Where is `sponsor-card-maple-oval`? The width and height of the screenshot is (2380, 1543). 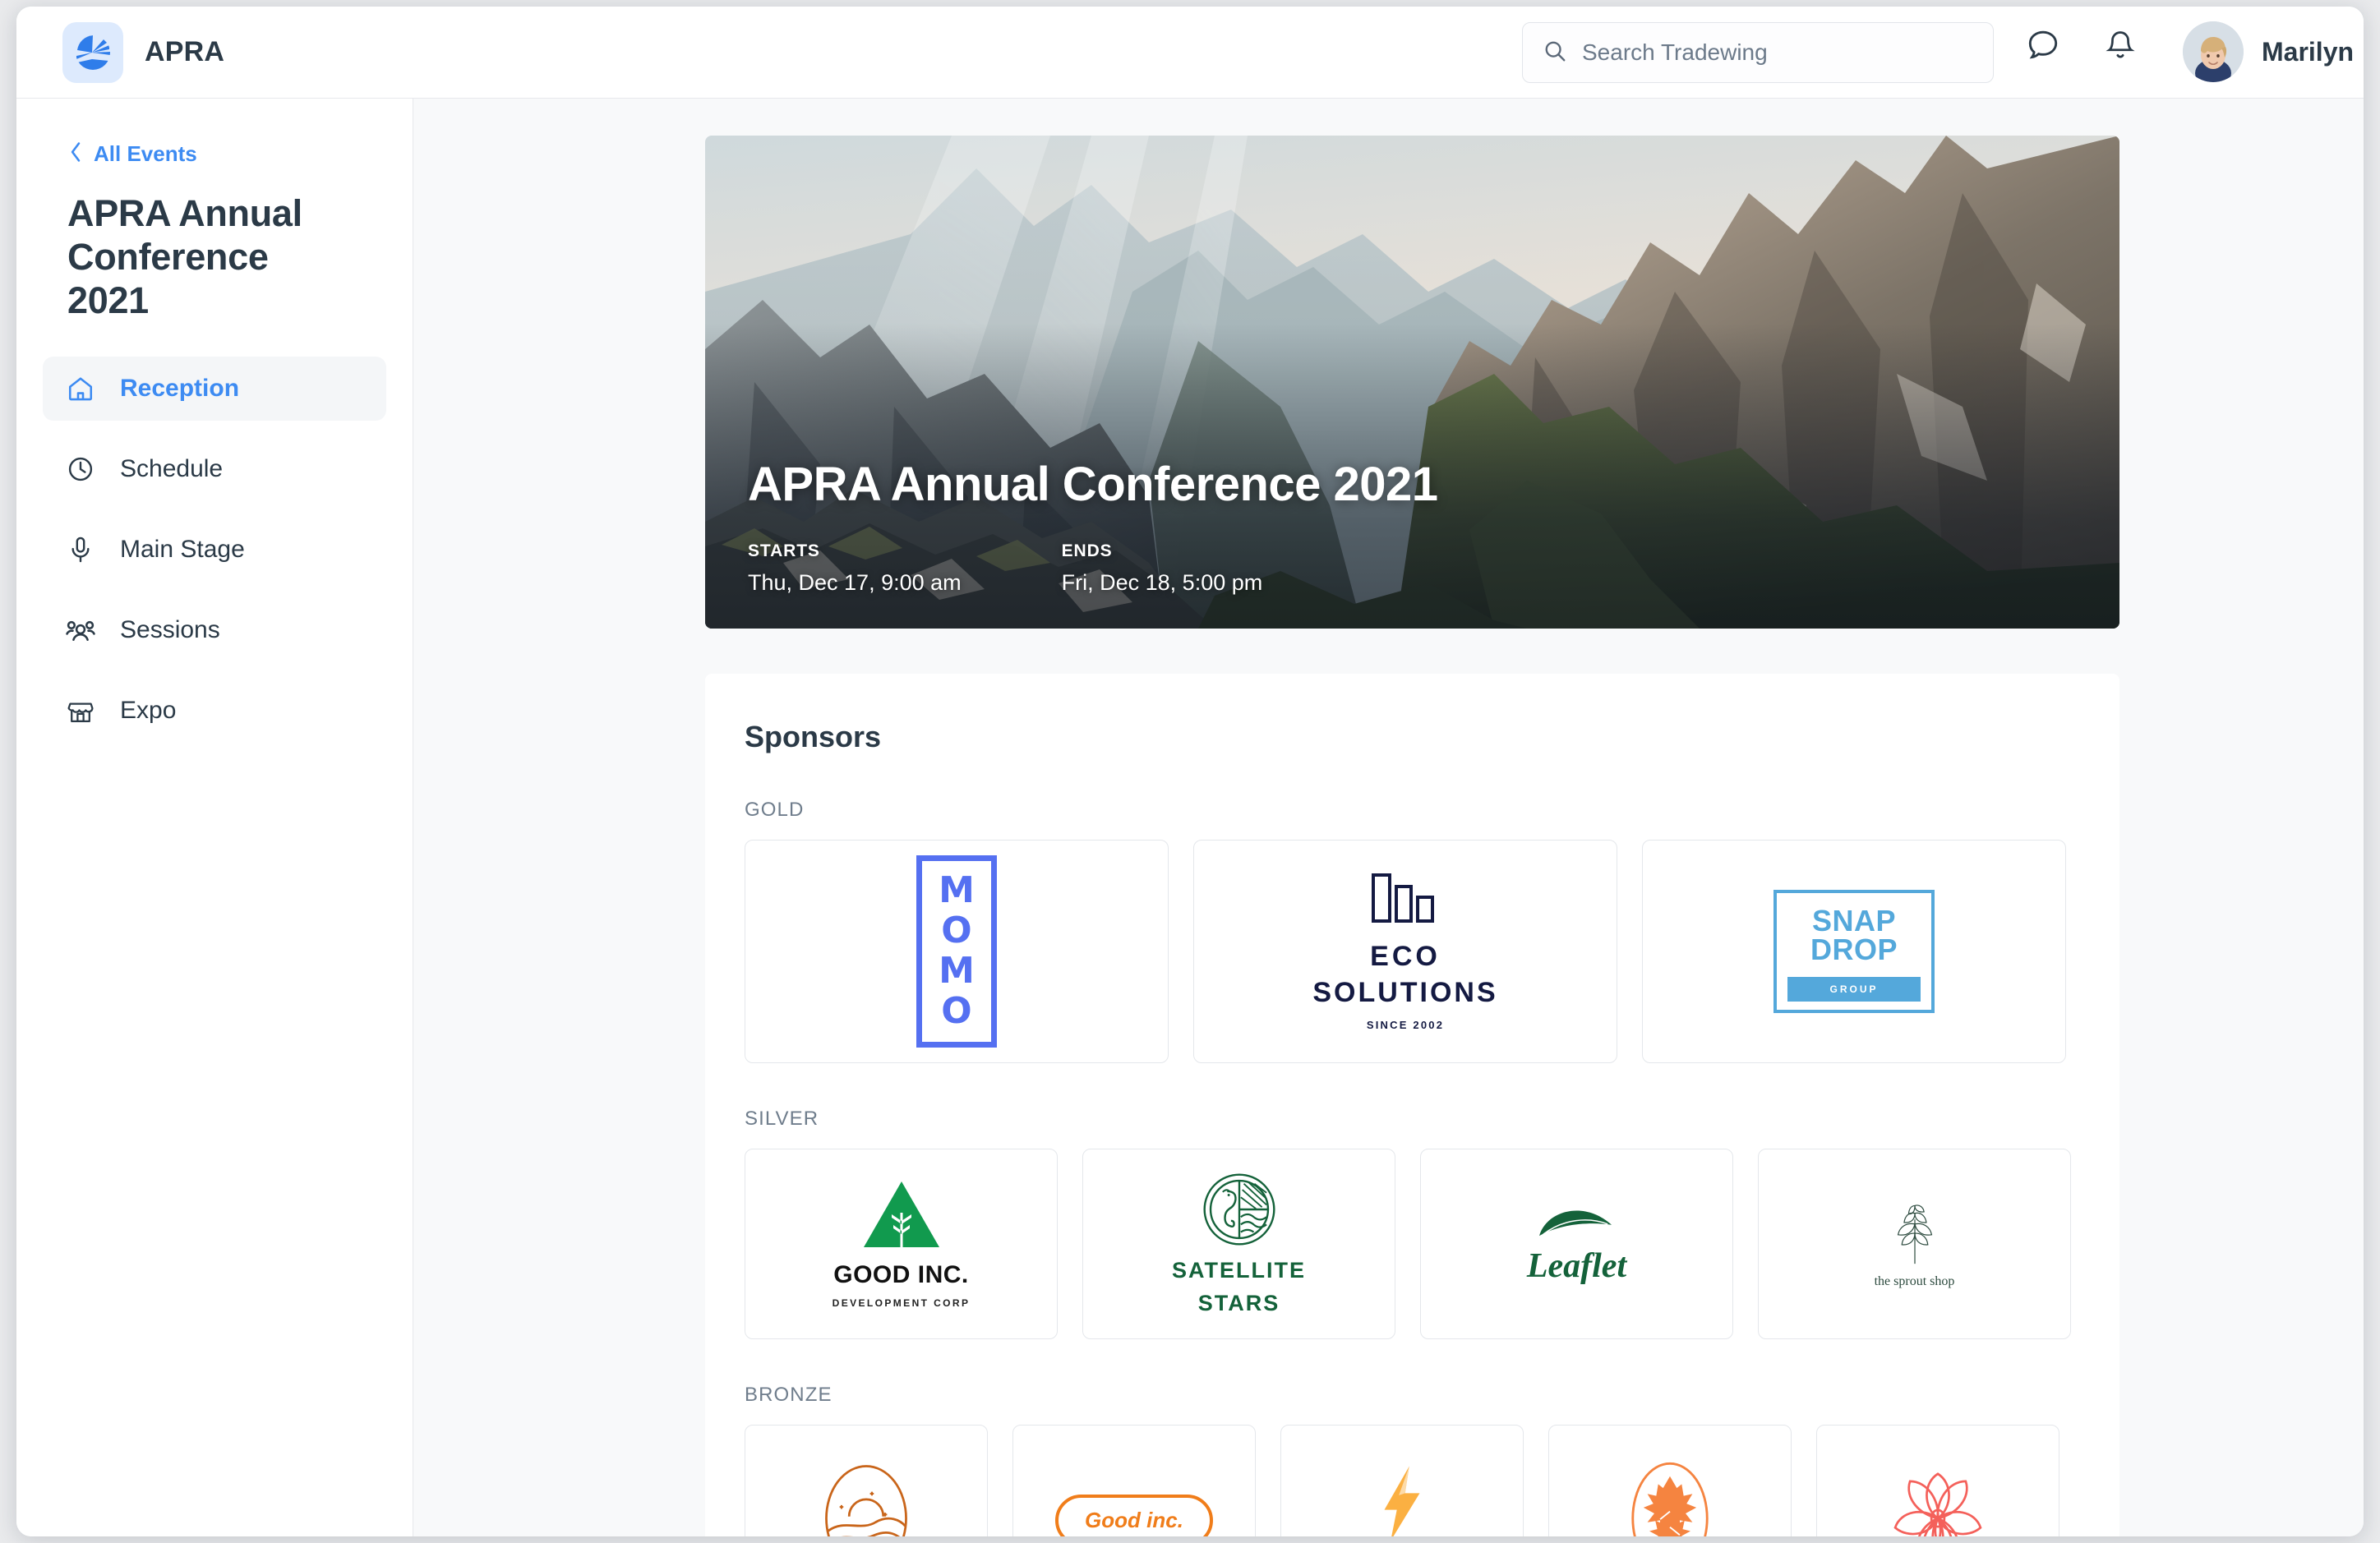
sponsor-card-maple-oval is located at coordinates (1670, 1480).